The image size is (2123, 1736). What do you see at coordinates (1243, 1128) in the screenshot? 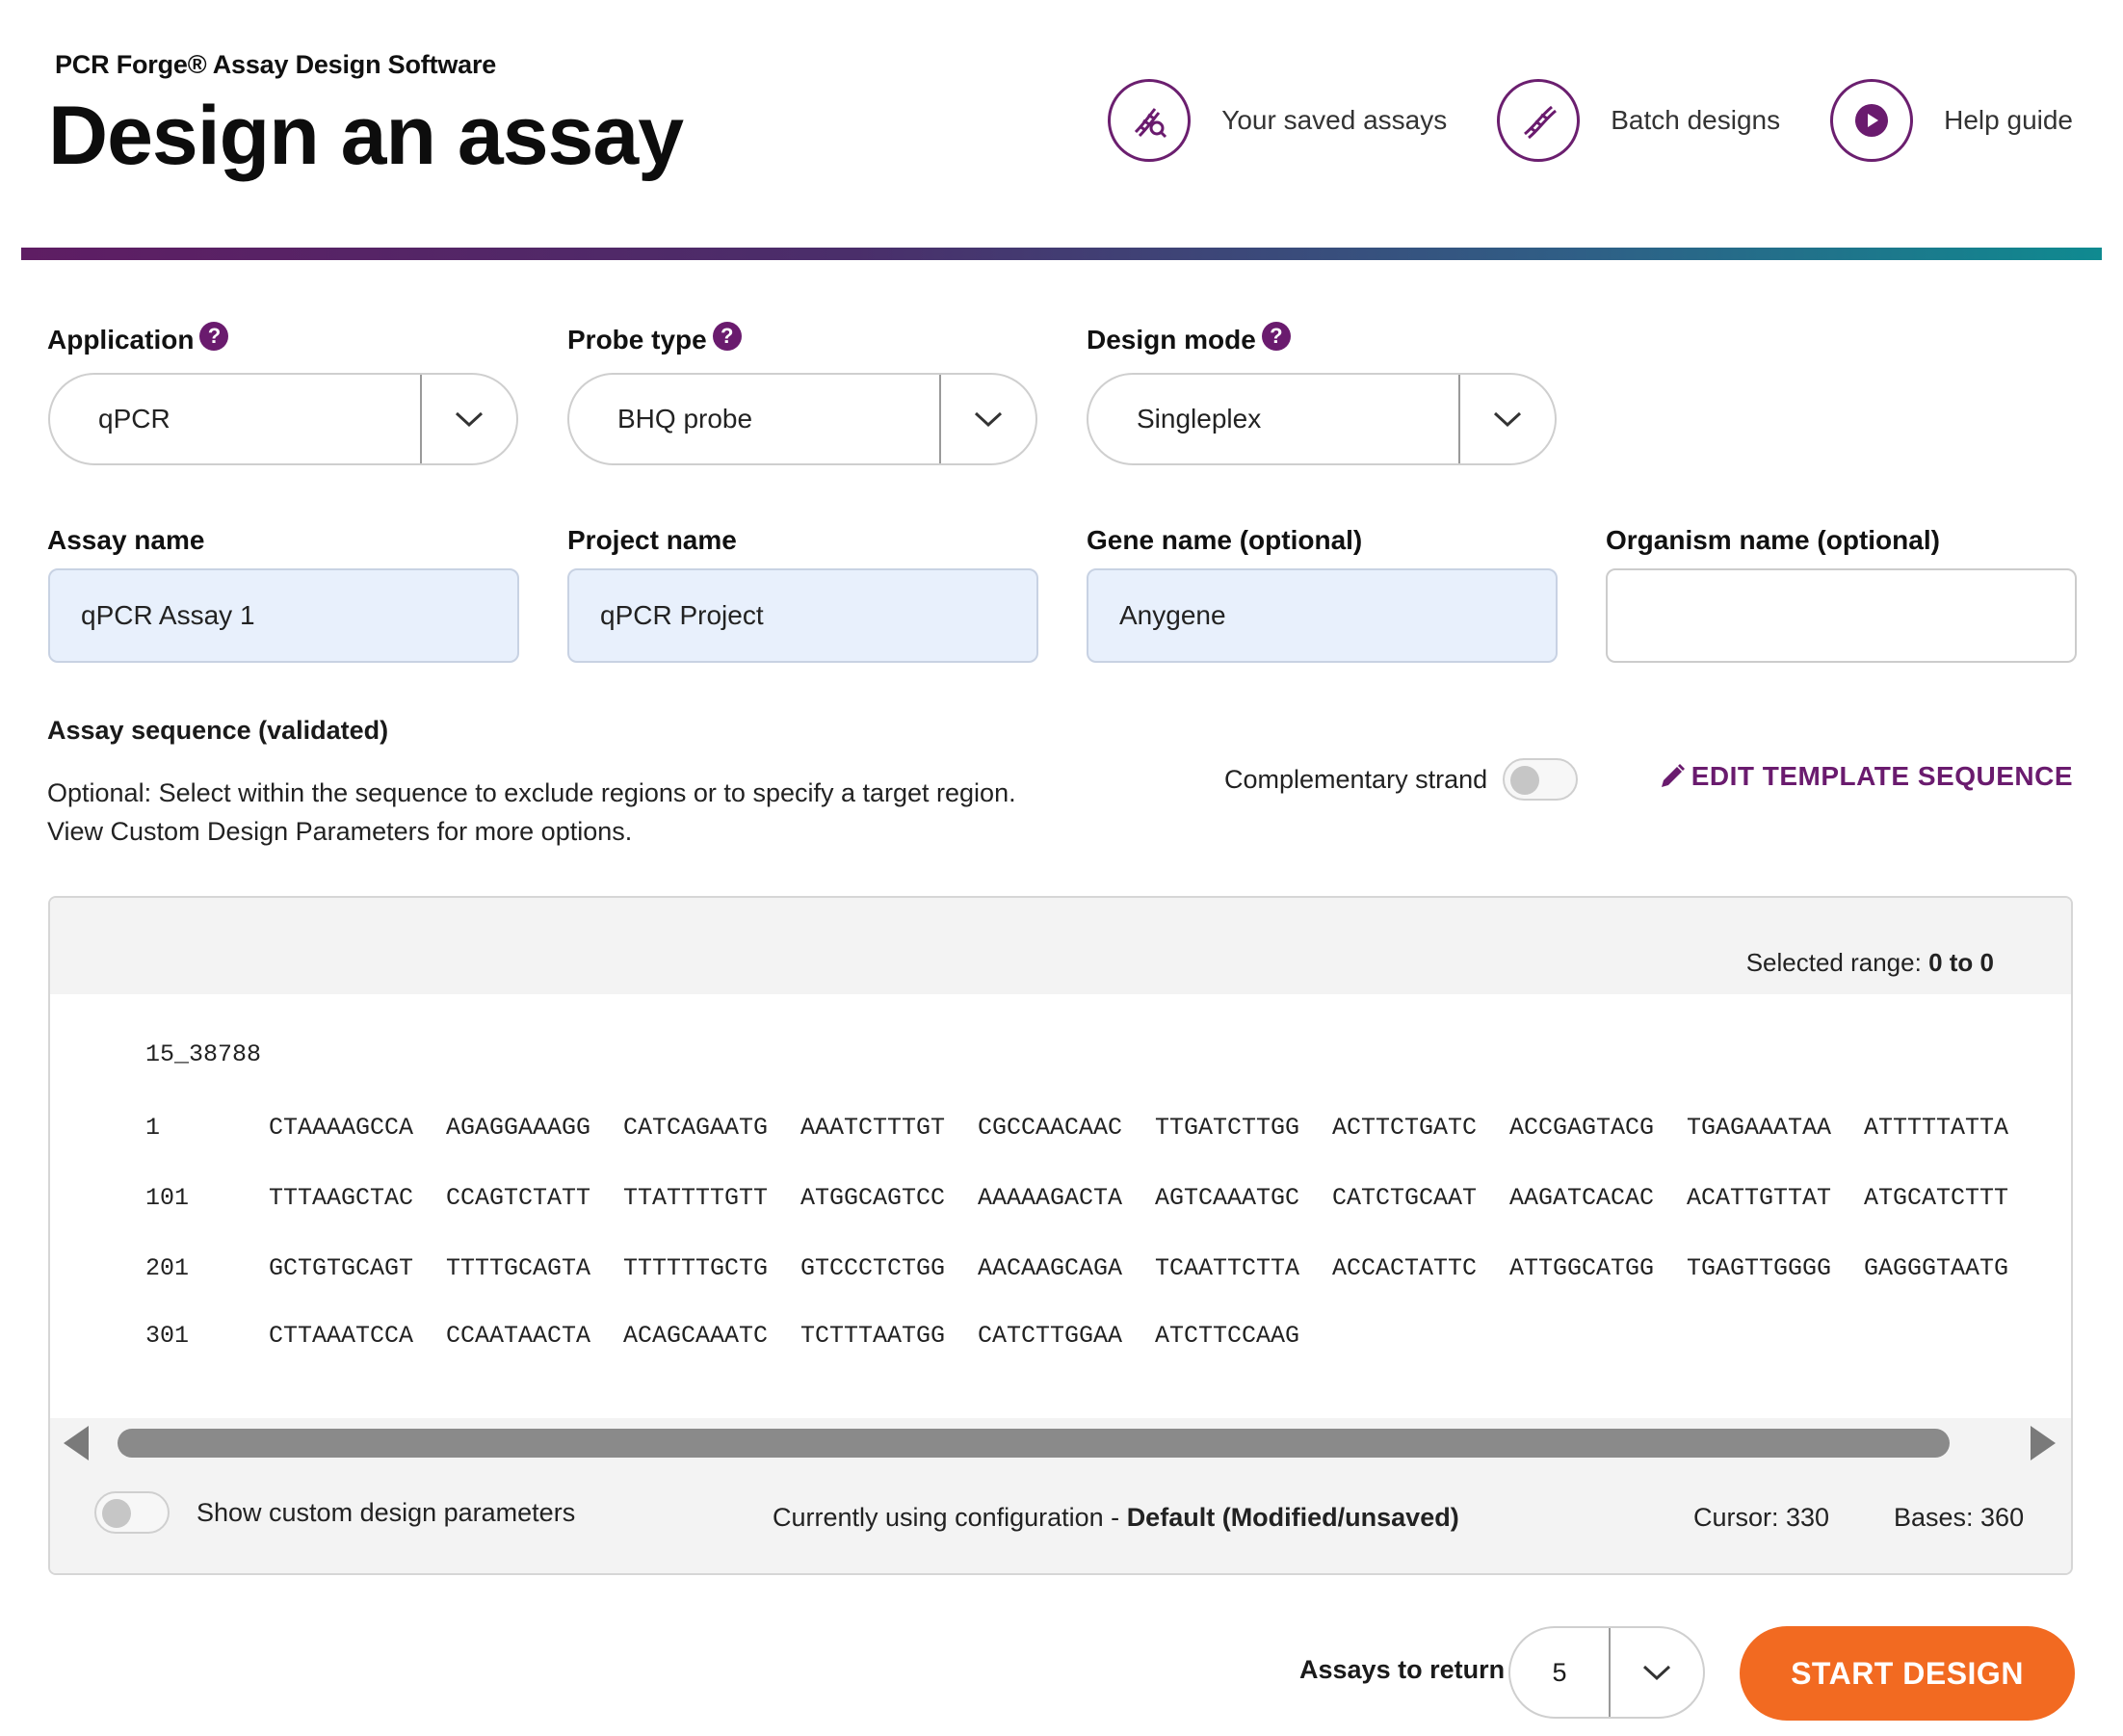
I see `sequence-chunk: TTGATCTTGG` at bounding box center [1243, 1128].